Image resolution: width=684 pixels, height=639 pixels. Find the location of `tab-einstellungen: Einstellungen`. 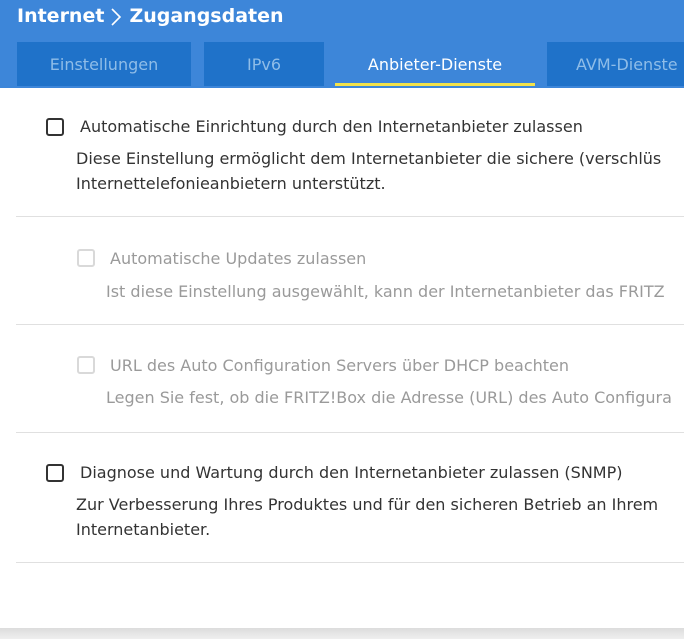

tab-einstellungen: Einstellungen is located at coordinates (104, 64).